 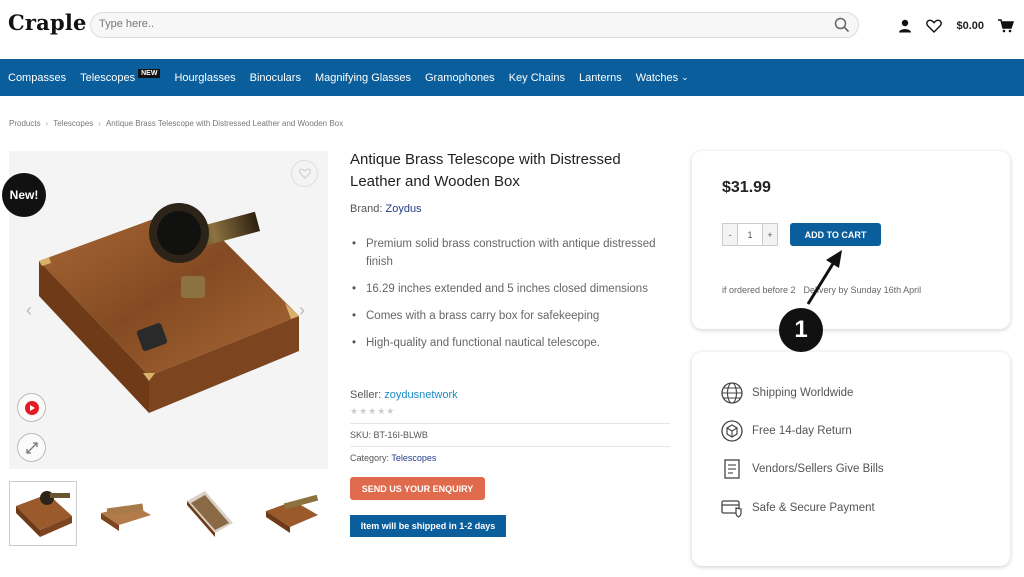 What do you see at coordinates (732, 469) in the screenshot?
I see `invoice-icon` at bounding box center [732, 469].